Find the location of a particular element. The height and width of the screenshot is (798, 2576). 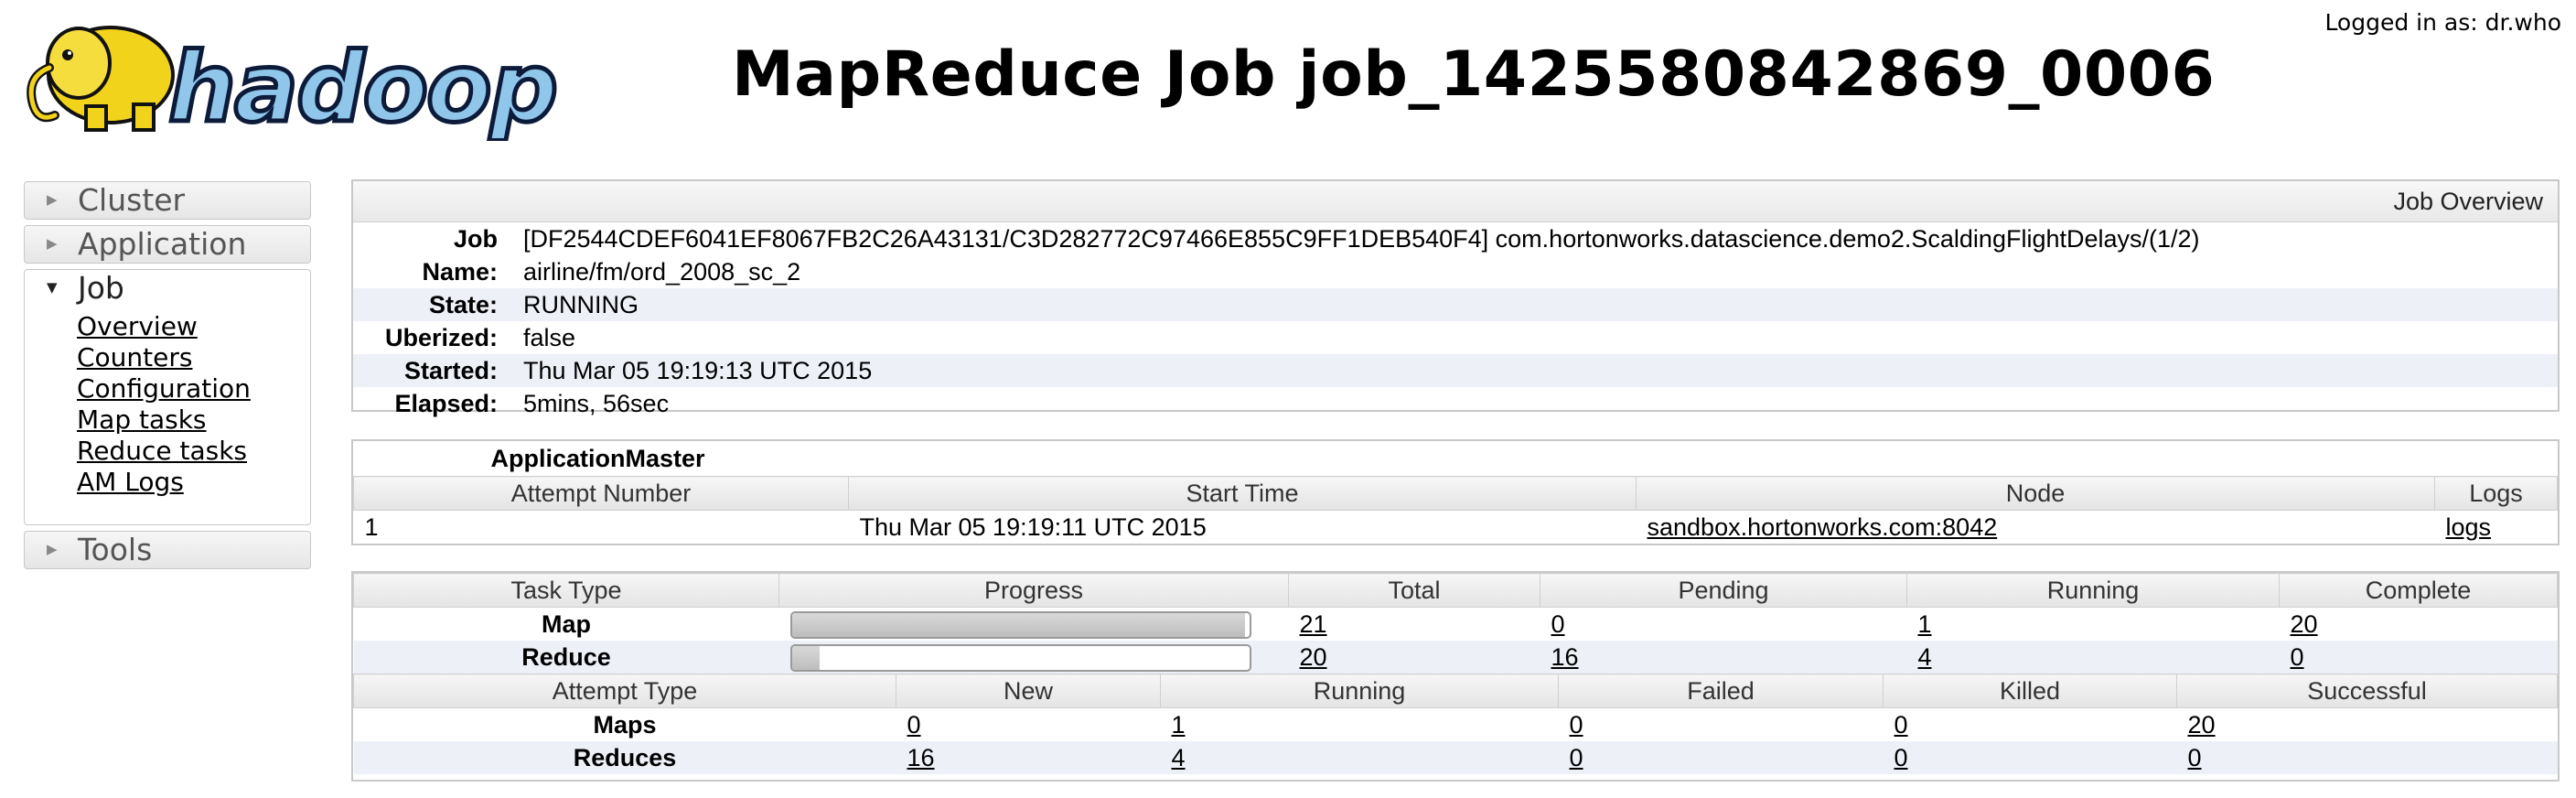

attempt-type-maps: Maps is located at coordinates (625, 724).